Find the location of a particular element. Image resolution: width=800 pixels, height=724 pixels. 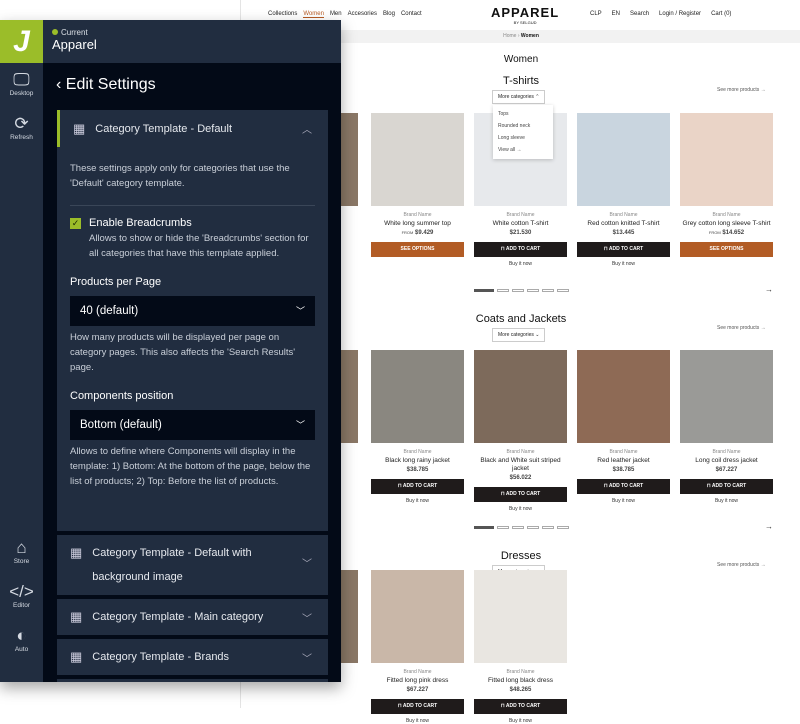

section-brands: ▦ Category Template - Brands ﹀ is located at coordinates (192, 657).